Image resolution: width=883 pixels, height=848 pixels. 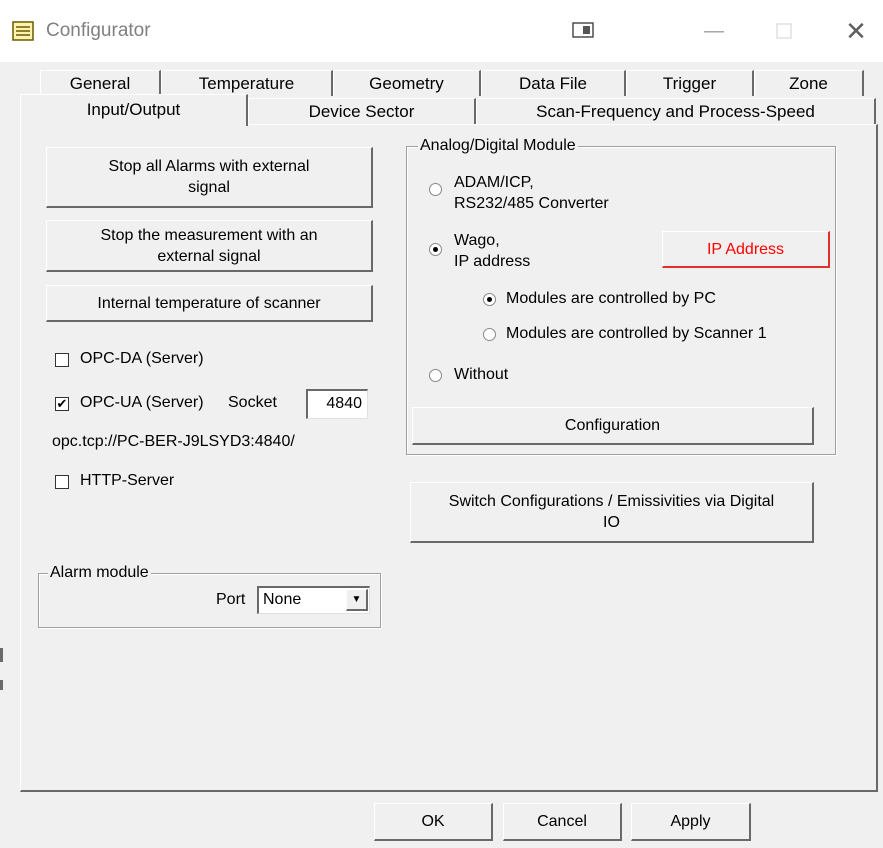 I want to click on http-server-checkbox, so click(x=62, y=482).